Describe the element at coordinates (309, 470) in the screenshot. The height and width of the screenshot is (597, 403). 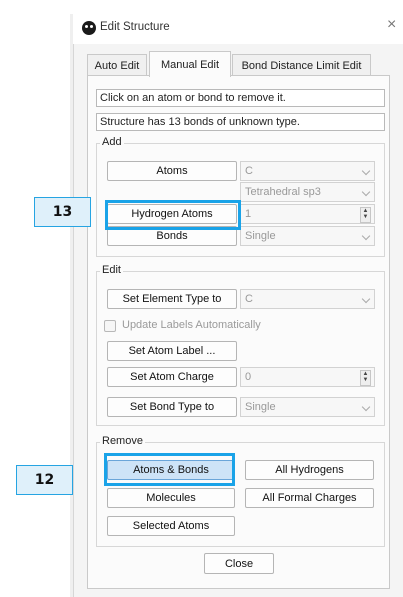
I see `remove-all-hydrogens-button: All Hydrogens` at that location.